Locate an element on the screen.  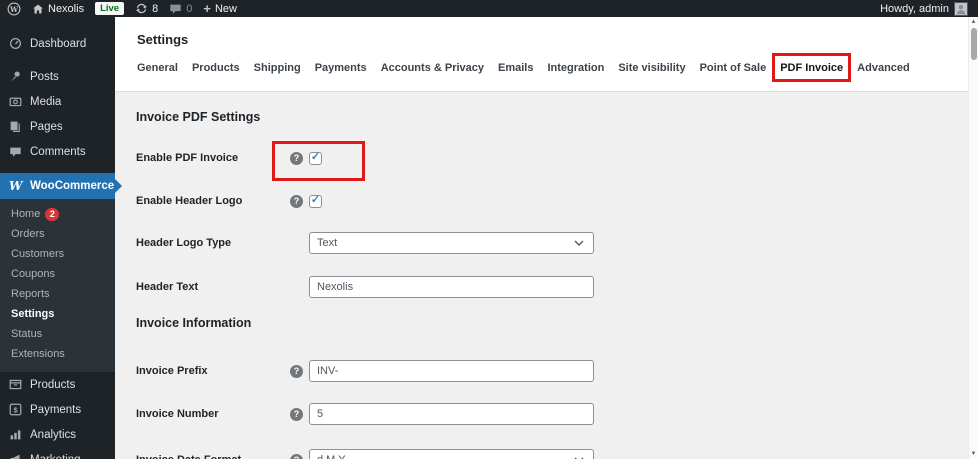
tab-emails: Emails is located at coordinates (515, 68).